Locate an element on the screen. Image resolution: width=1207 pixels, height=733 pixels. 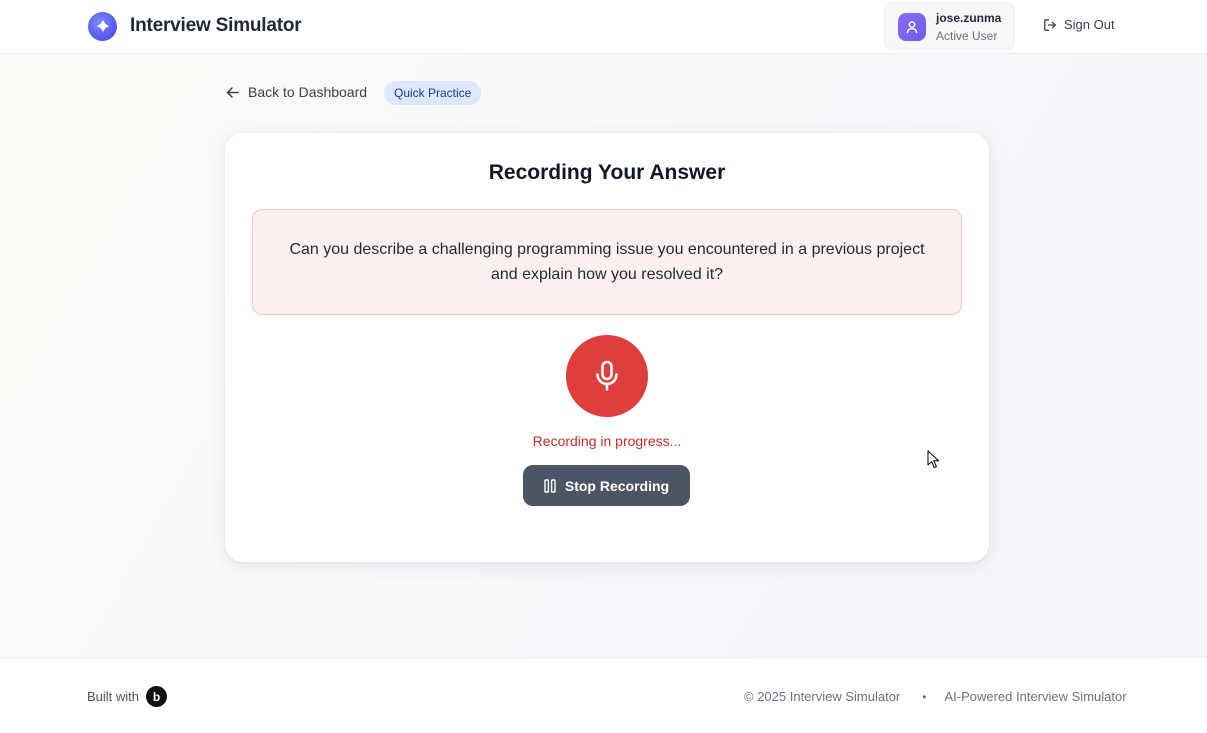
user-icon is located at coordinates (912, 27).